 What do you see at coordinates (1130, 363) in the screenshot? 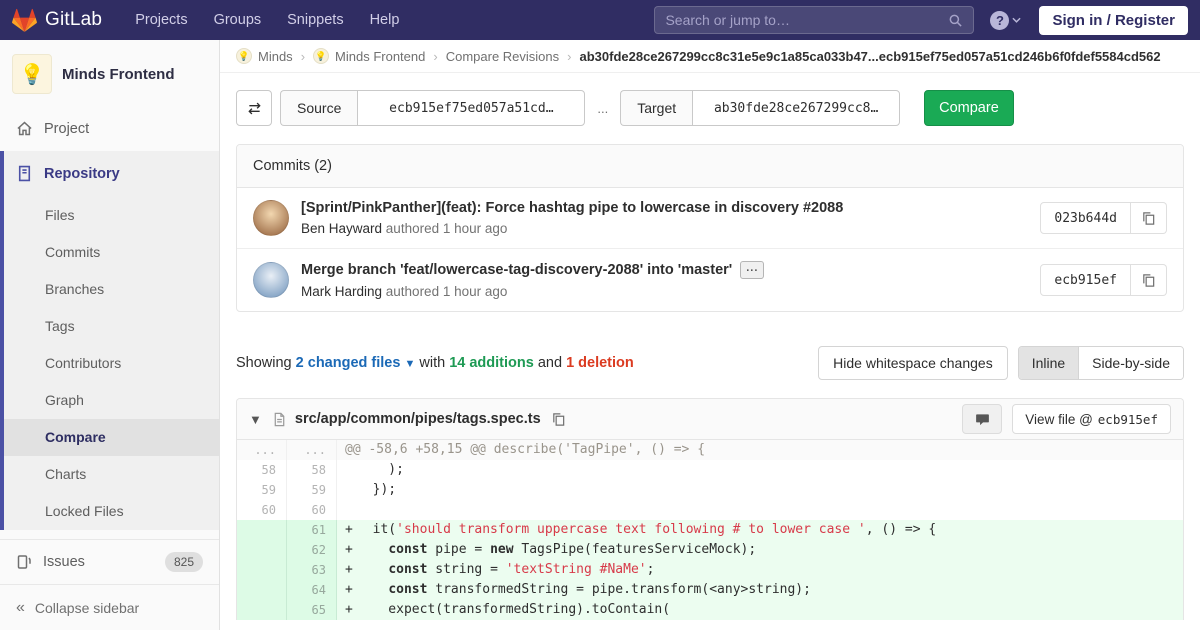
I see `side-by-side-view-button: Side-by-side` at bounding box center [1130, 363].